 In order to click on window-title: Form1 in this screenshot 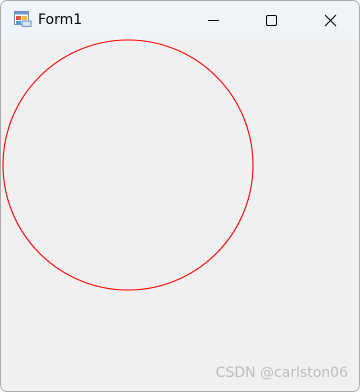, I will do `click(60, 20)`.